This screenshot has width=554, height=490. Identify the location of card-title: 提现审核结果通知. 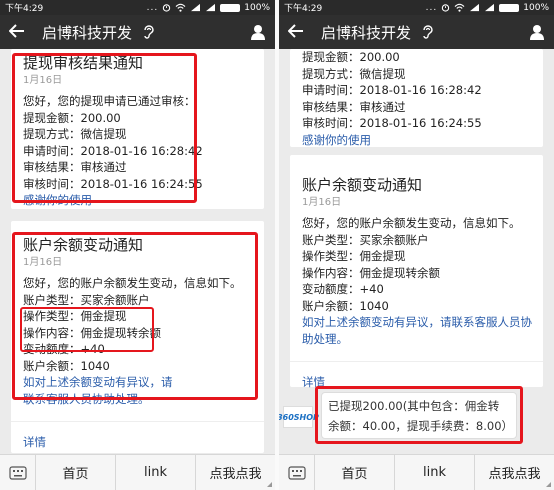
(83, 63).